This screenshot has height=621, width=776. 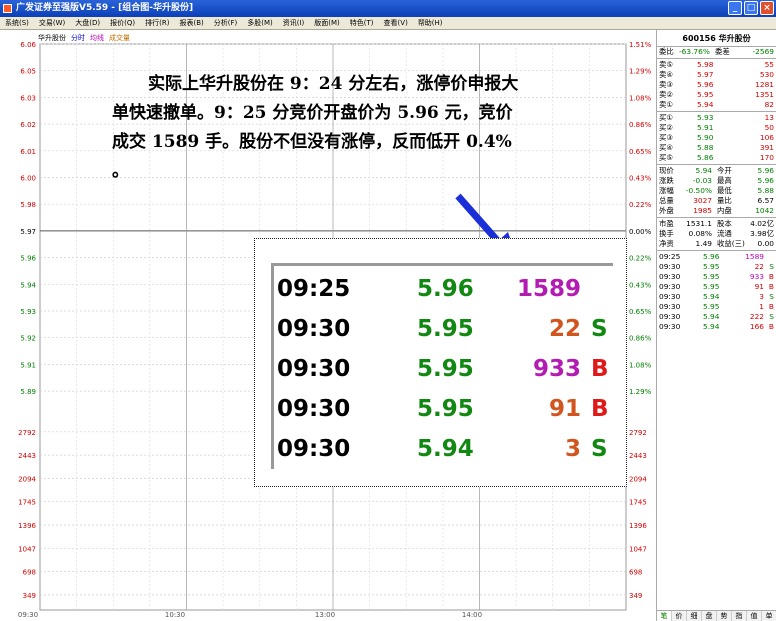 I want to click on buy-level-label: 买②, so click(x=666, y=127).